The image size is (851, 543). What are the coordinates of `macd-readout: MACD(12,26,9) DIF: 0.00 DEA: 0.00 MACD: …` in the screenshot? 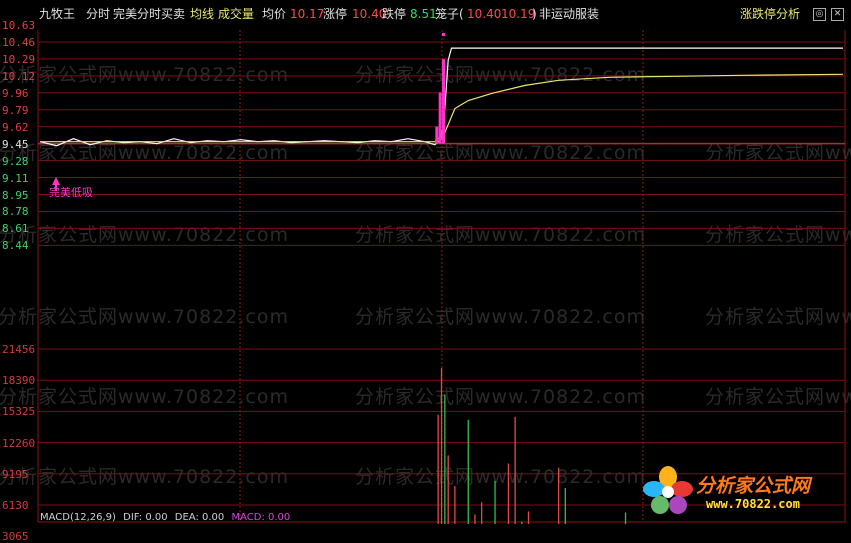 It's located at (165, 518).